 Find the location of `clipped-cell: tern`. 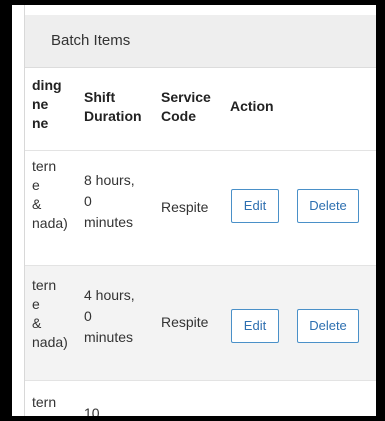

clipped-cell: tern is located at coordinates (44, 402).